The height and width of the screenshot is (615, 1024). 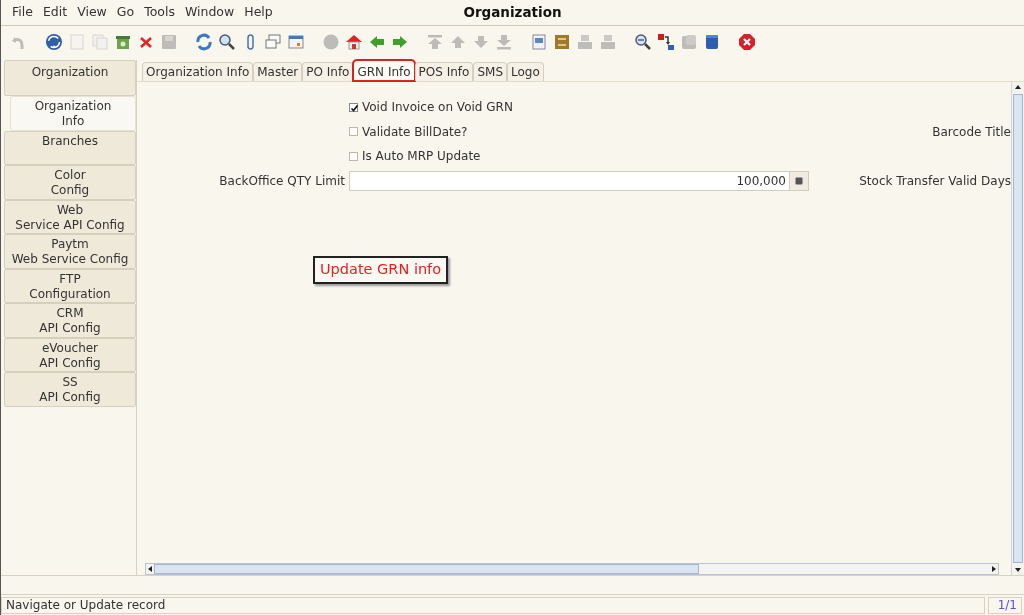 I want to click on right-arrow-icon, so click(x=400, y=42).